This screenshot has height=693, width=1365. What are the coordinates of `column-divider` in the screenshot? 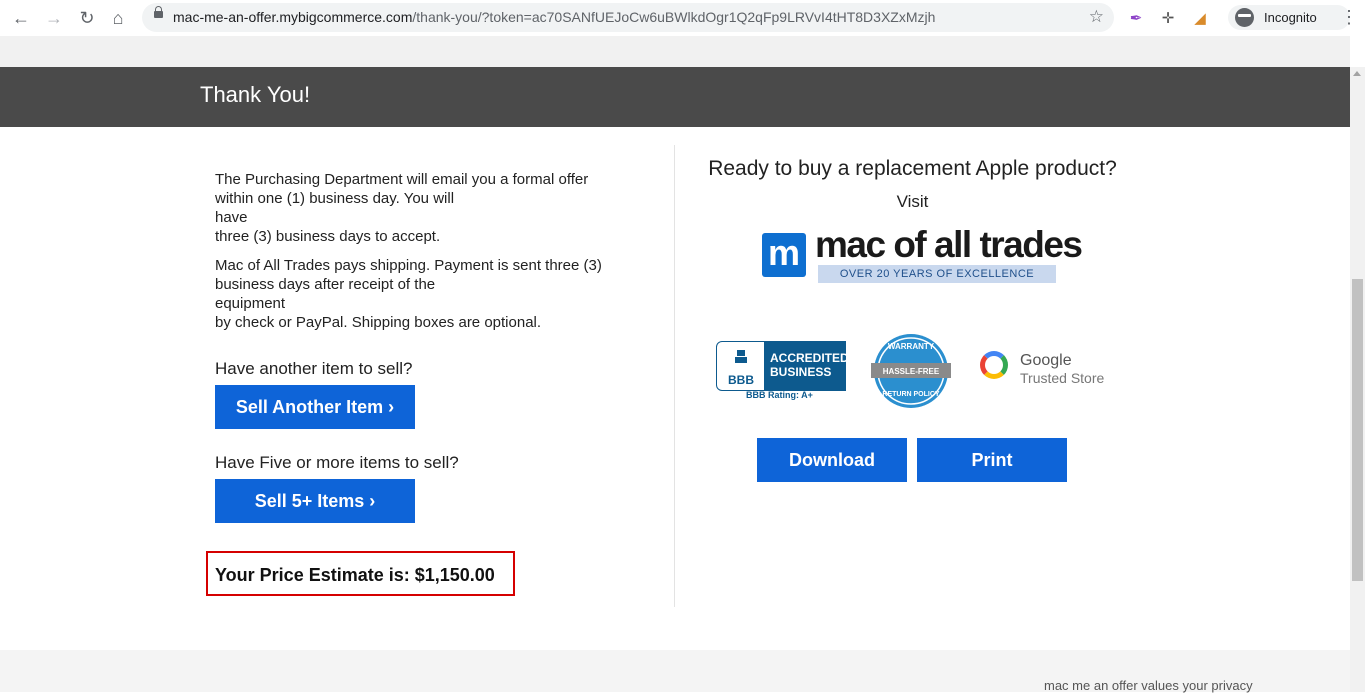 It's located at (674, 376).